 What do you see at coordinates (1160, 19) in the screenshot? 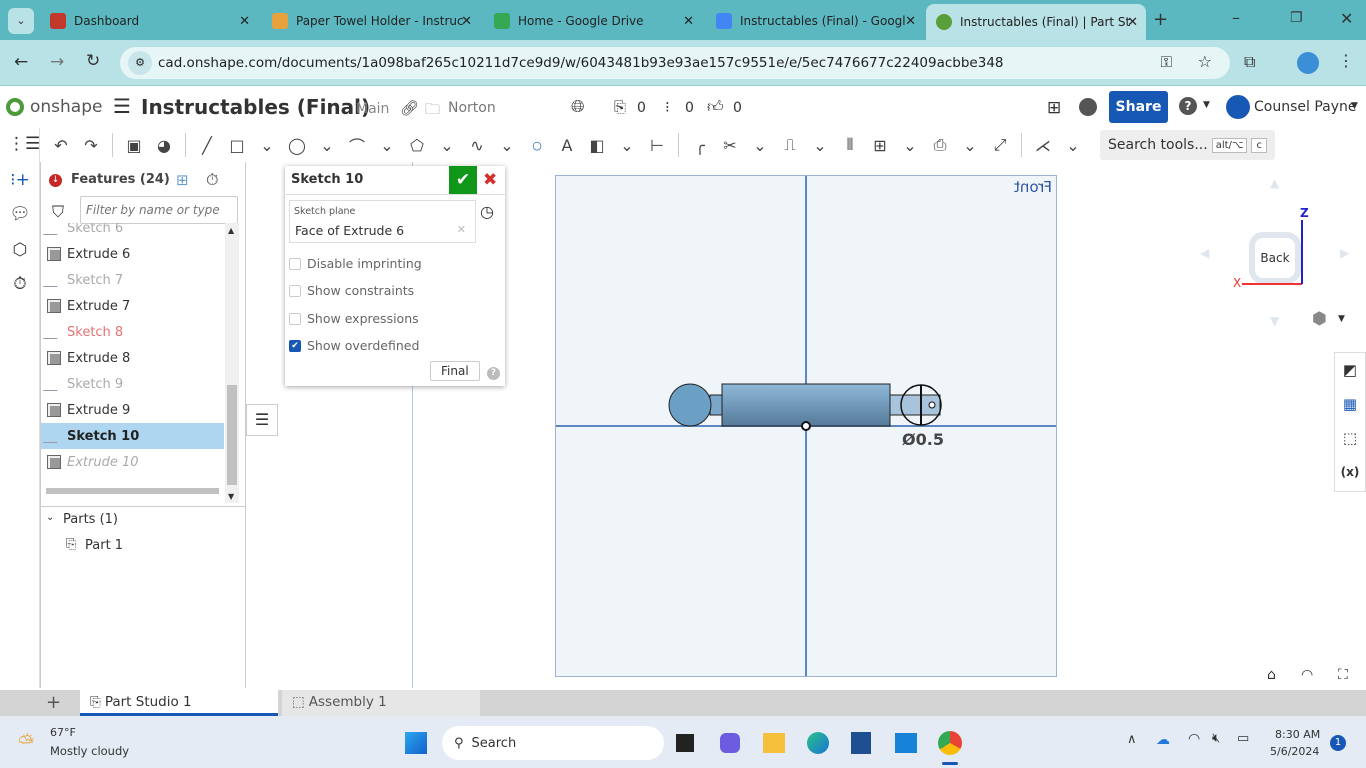
I see `new-tab-icon: +` at bounding box center [1160, 19].